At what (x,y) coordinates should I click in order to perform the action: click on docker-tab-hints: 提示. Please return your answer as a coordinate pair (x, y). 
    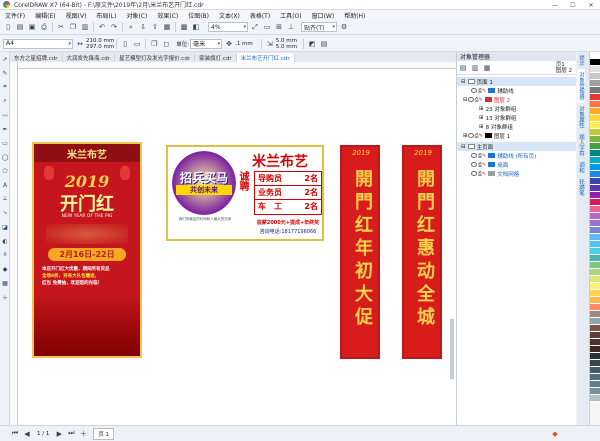
    Looking at the image, I should click on (581, 60).